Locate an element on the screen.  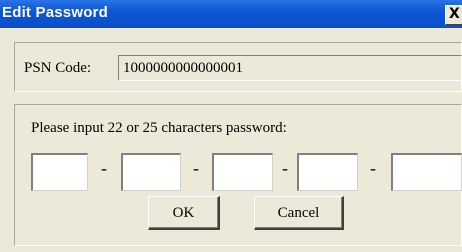
psn-code-label: PSN Code: is located at coordinates (58, 68).